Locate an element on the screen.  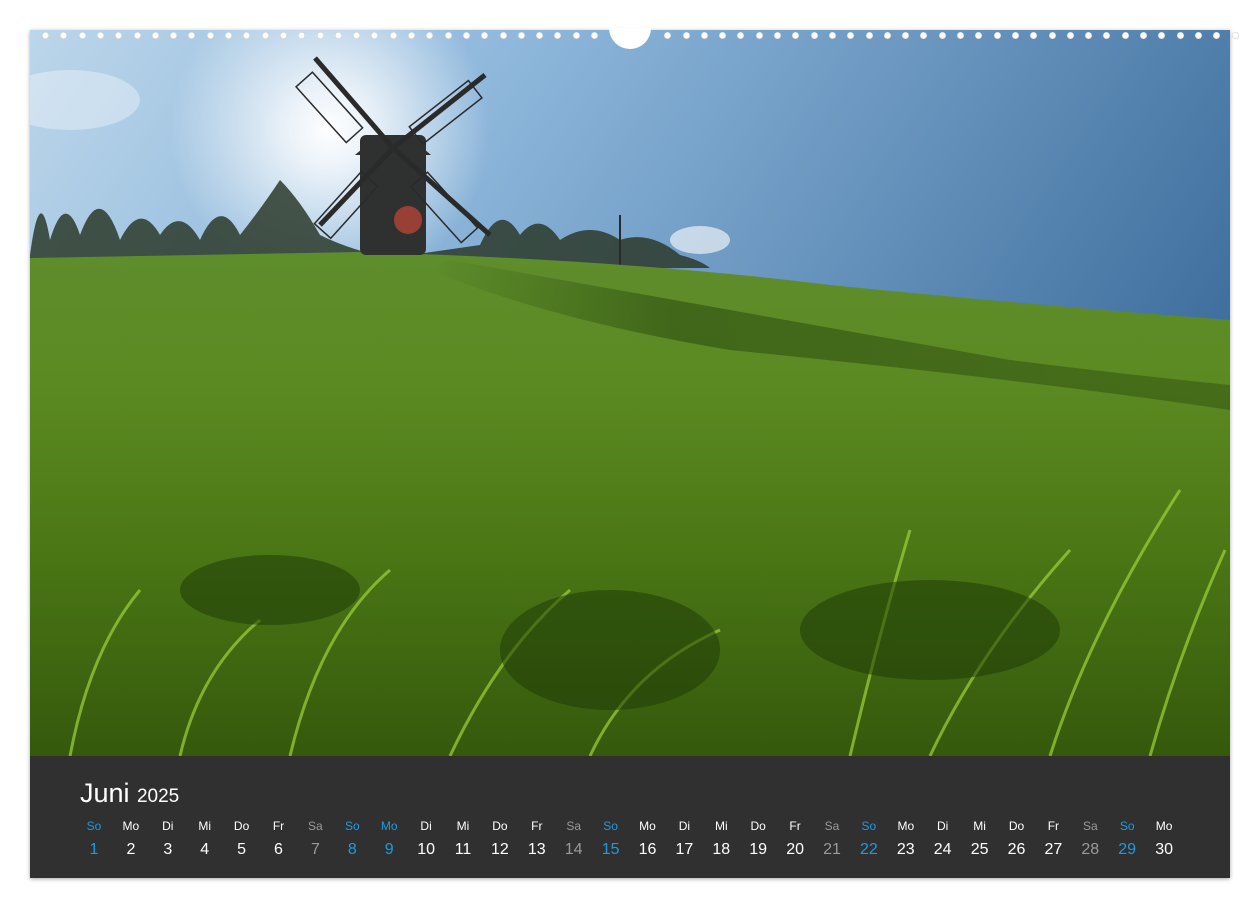
day-number: 12 is located at coordinates (499, 849).